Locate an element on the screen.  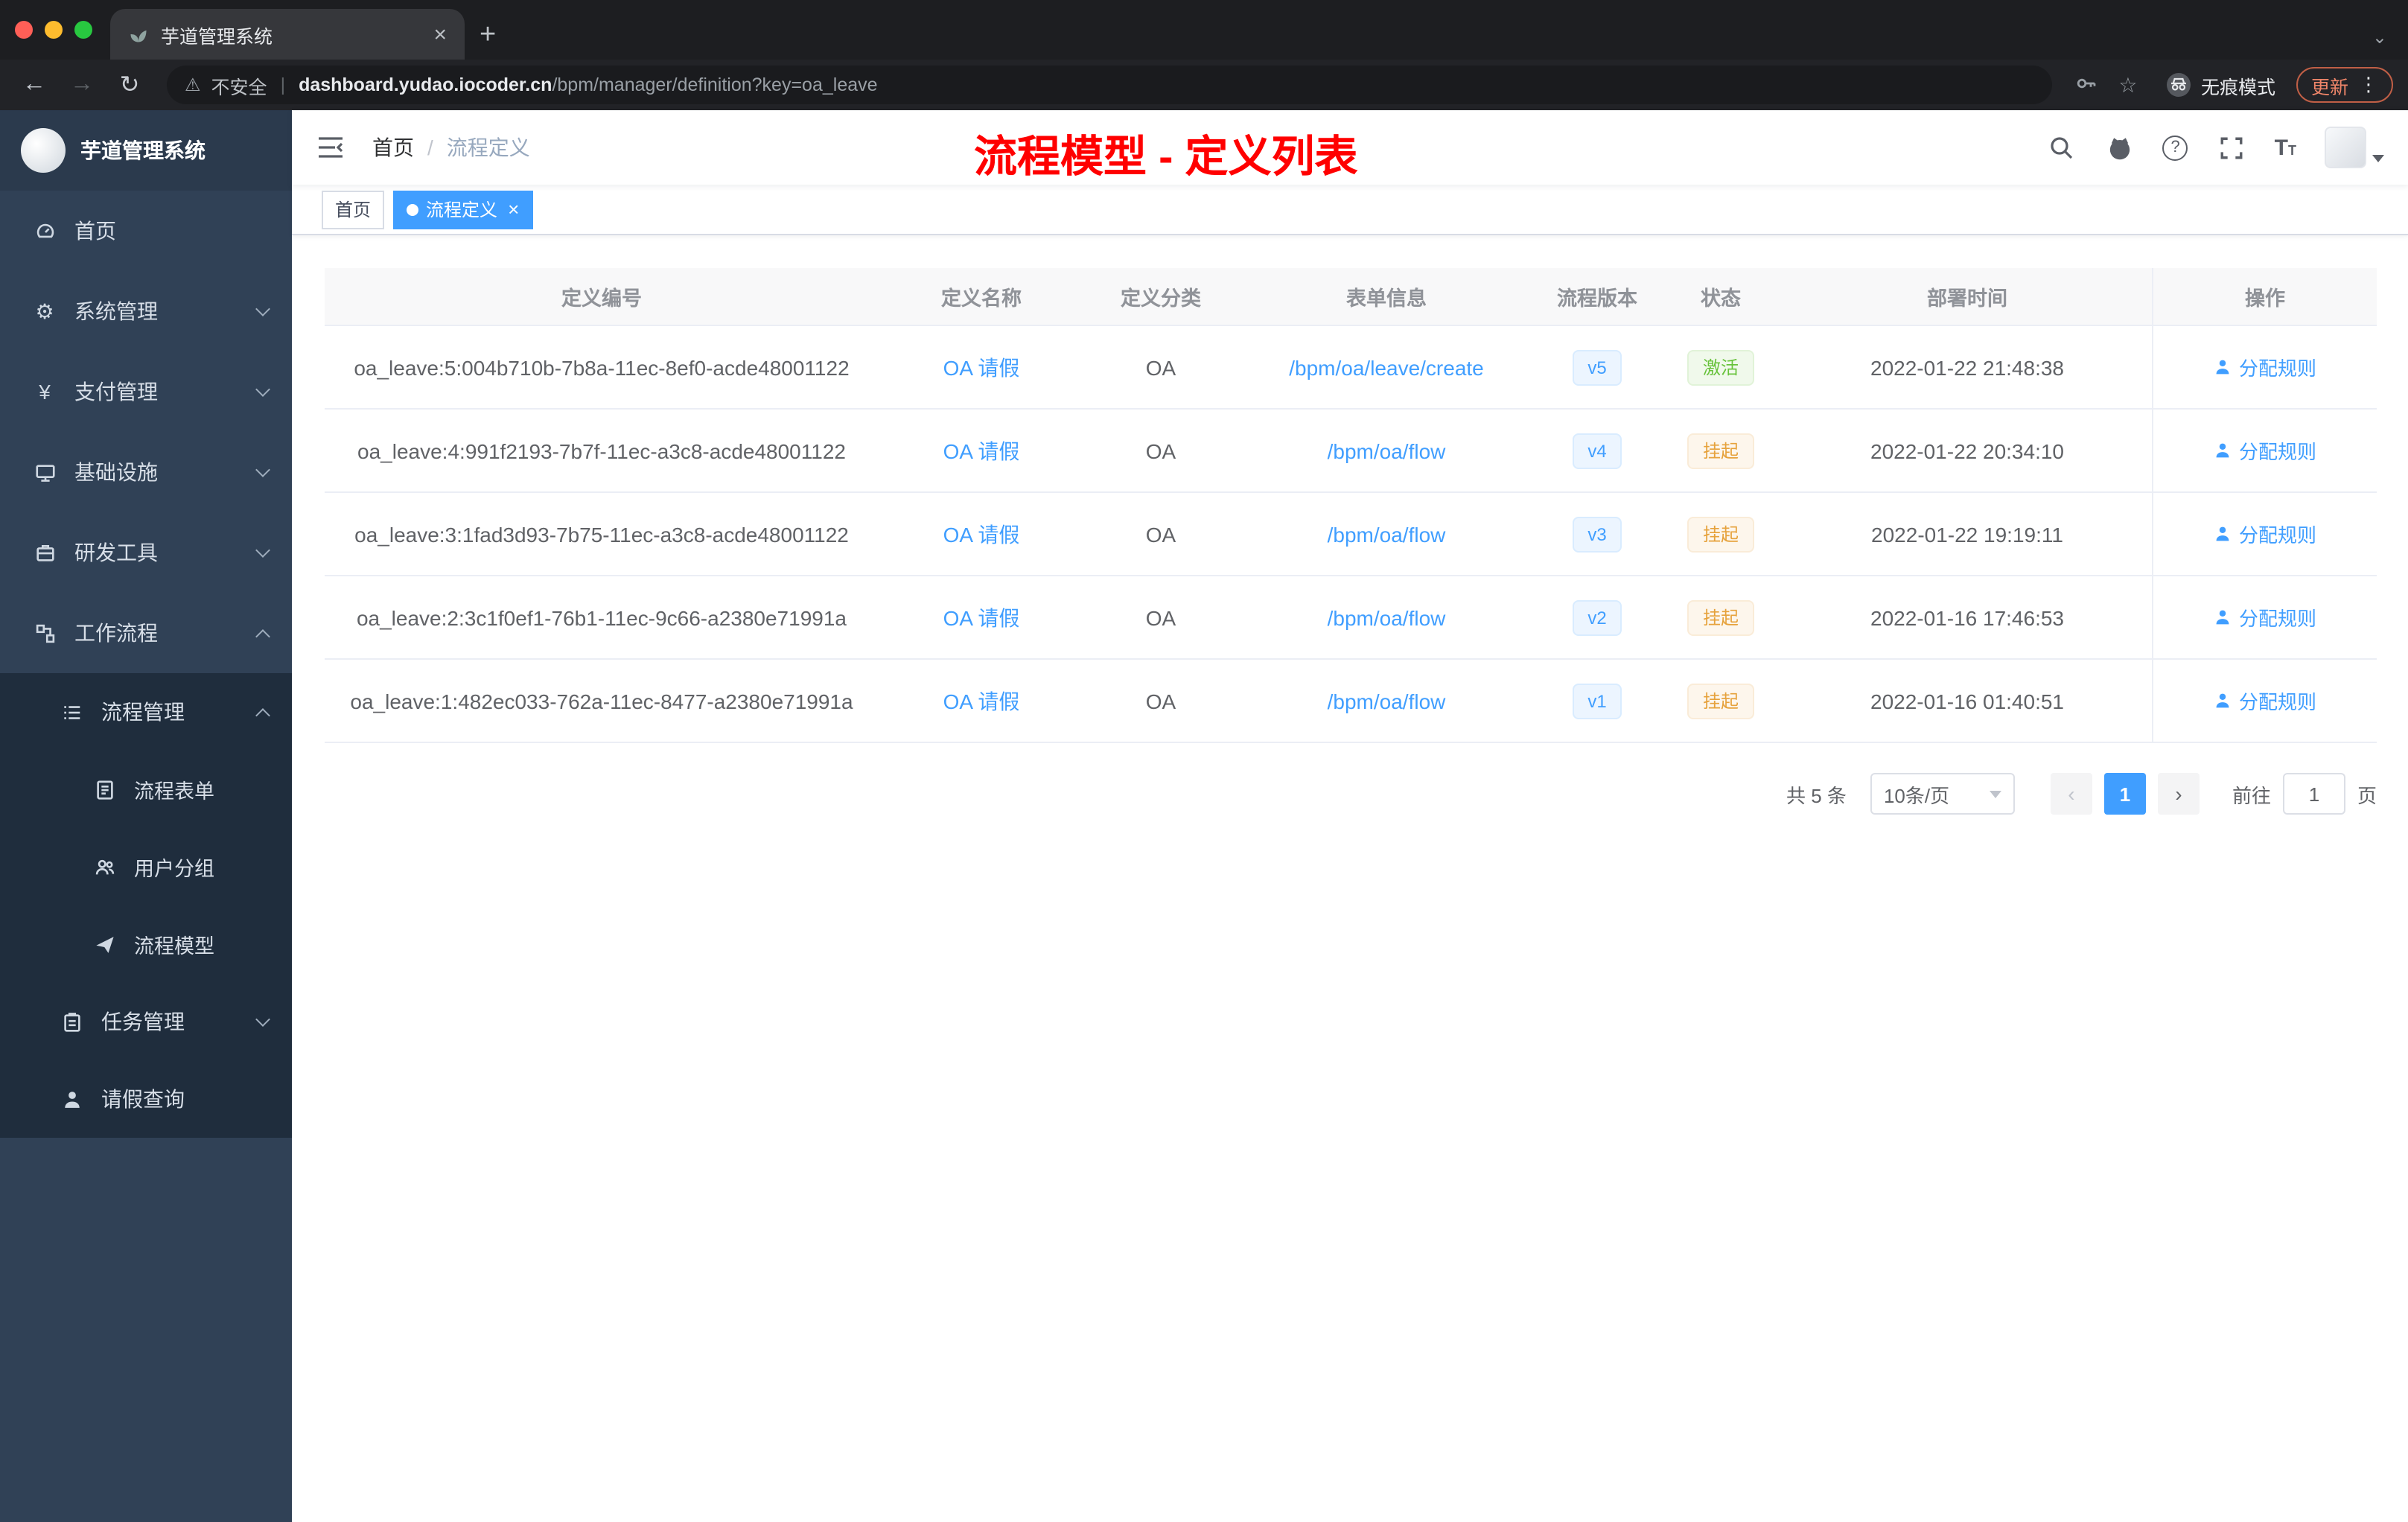
sidebar-item-payment: ¥ 支付管理 is located at coordinates (146, 391).